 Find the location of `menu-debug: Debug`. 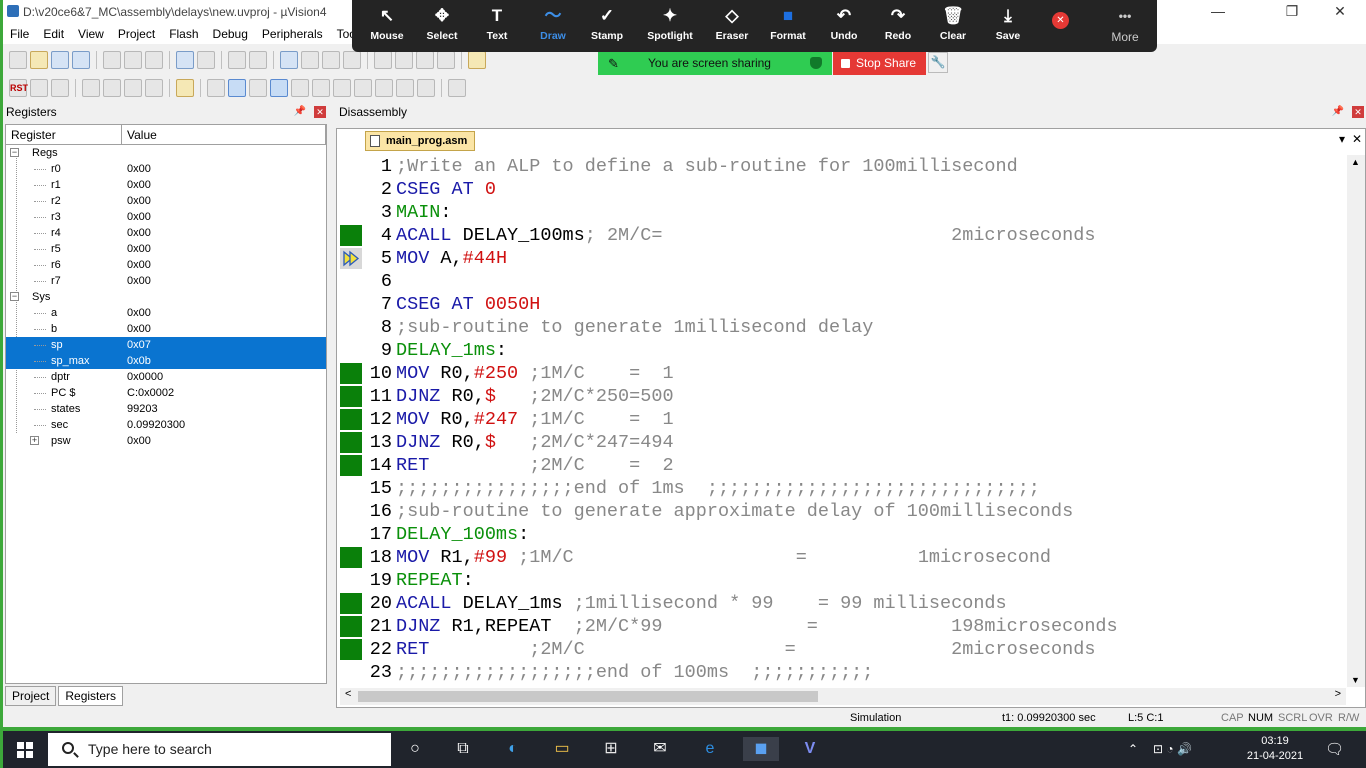

menu-debug: Debug is located at coordinates (230, 34).